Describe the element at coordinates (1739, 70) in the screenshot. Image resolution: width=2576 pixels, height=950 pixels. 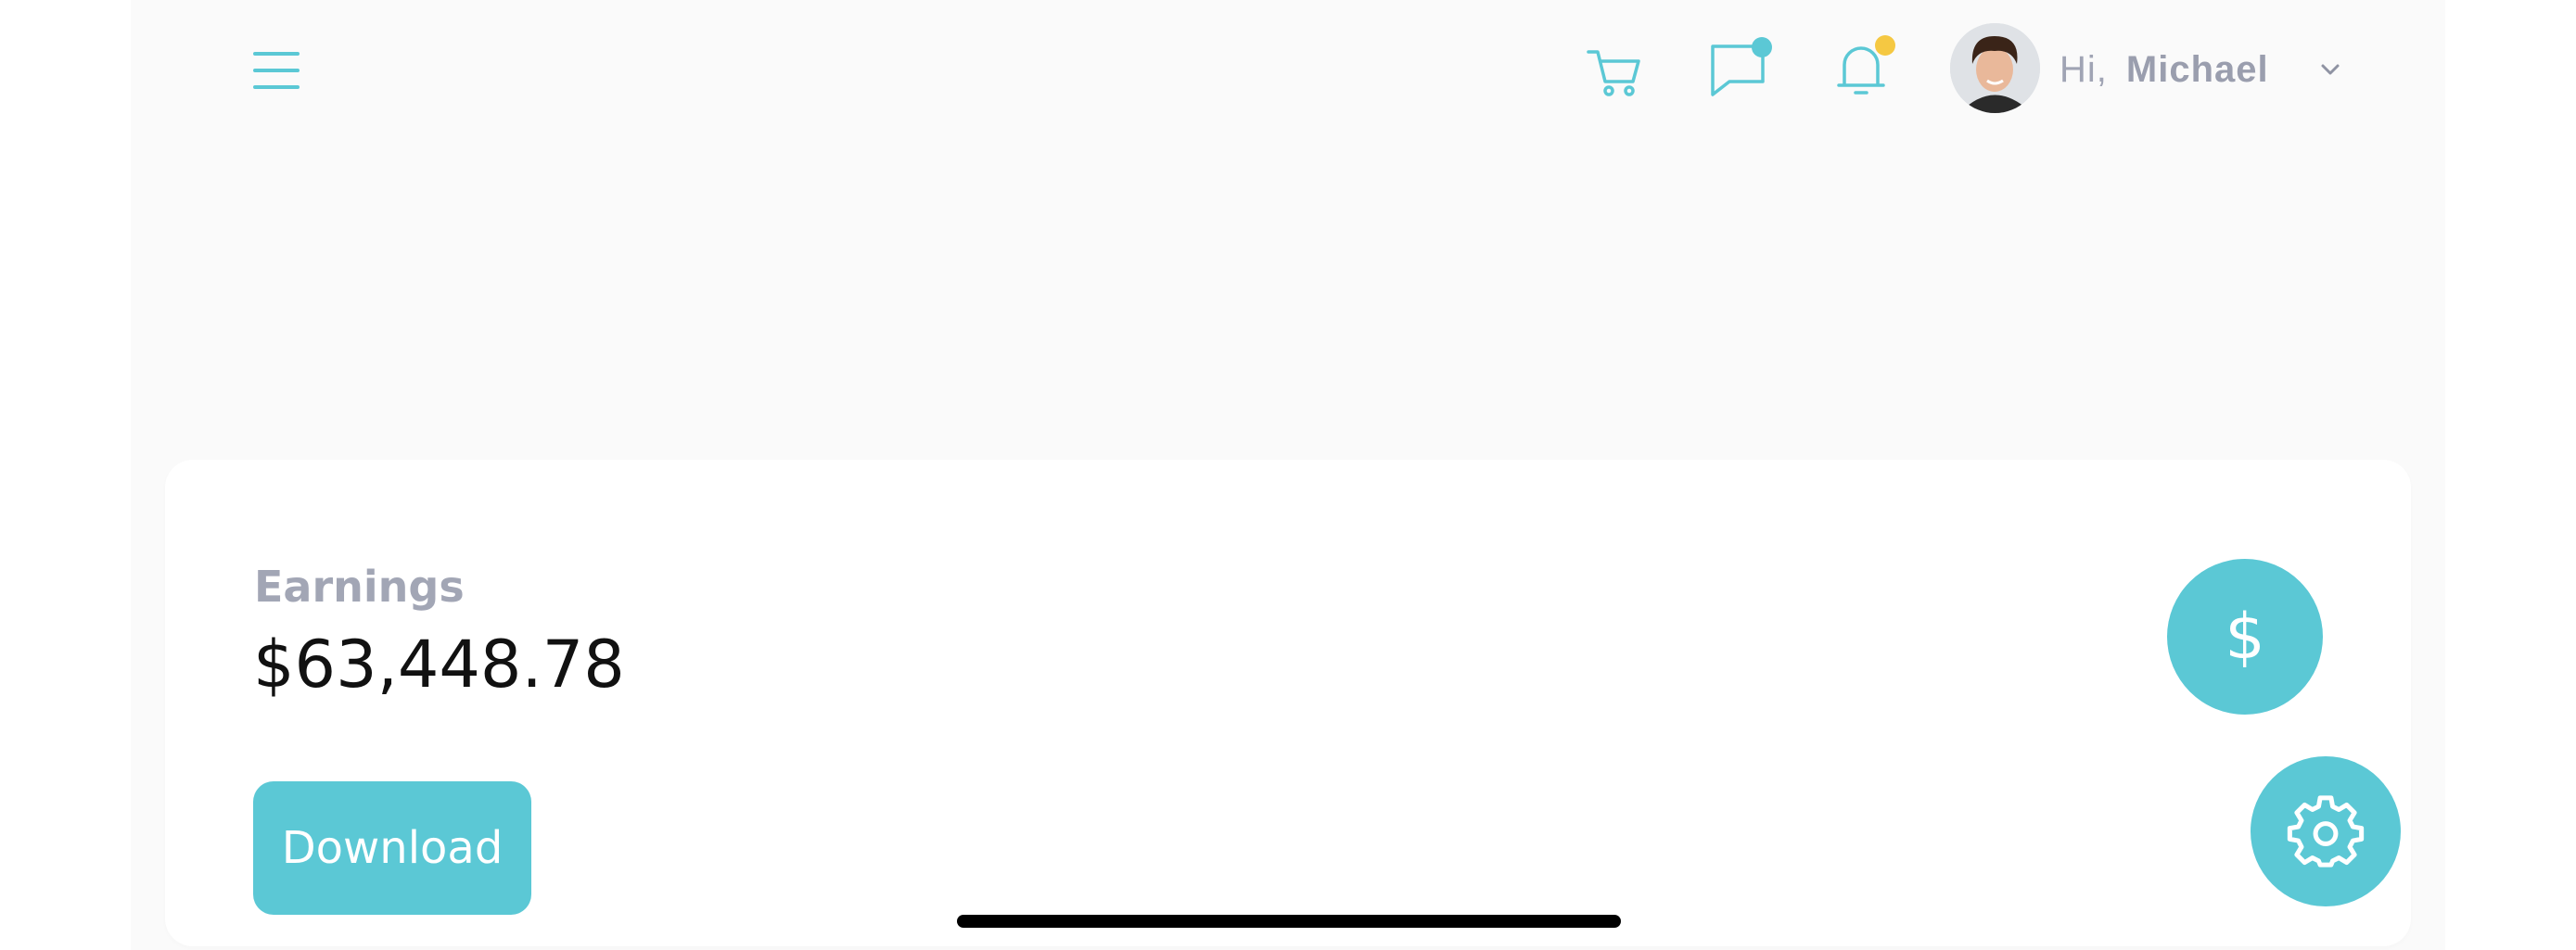
I see `chat-bubble-icon` at that location.